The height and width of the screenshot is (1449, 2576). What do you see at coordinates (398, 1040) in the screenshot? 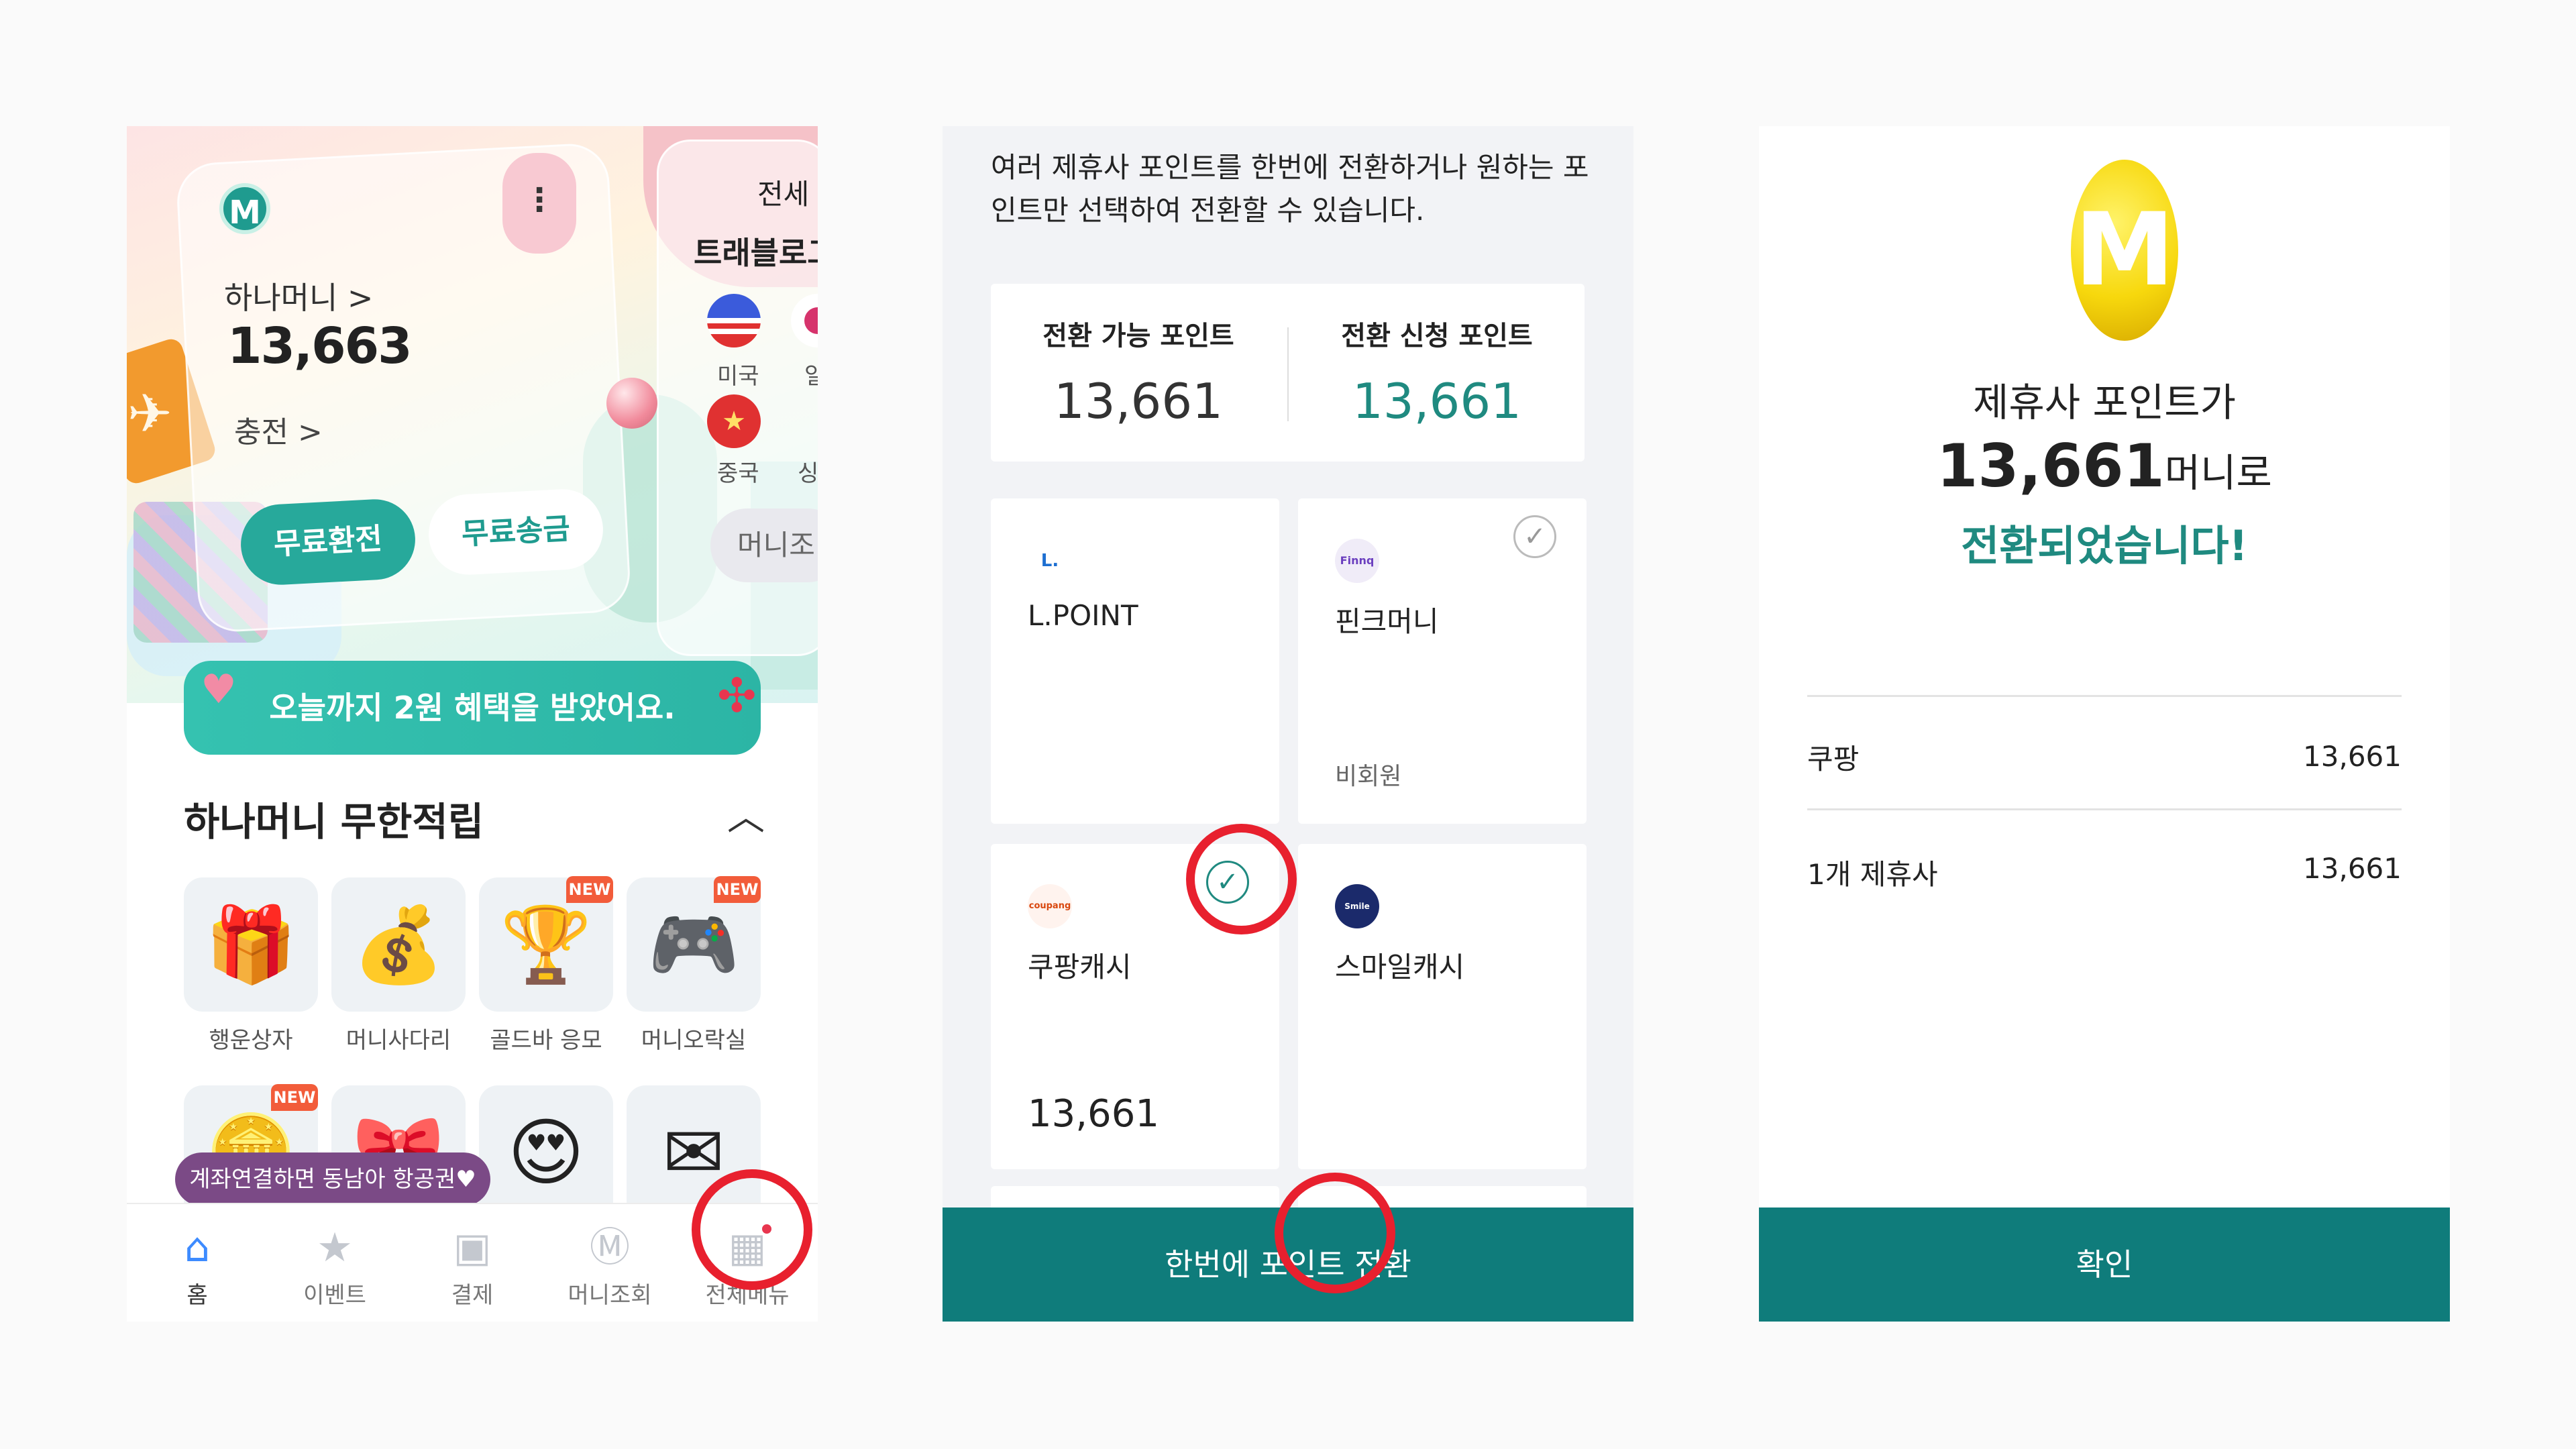
I see `tile-label: 머니사다리` at bounding box center [398, 1040].